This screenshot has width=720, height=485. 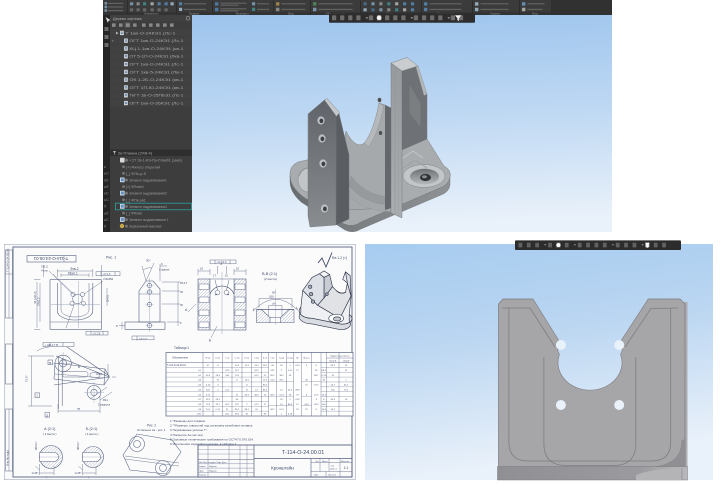 What do you see at coordinates (8, 457) in the screenshot?
I see `svg-text: Инв № подл.` at bounding box center [8, 457].